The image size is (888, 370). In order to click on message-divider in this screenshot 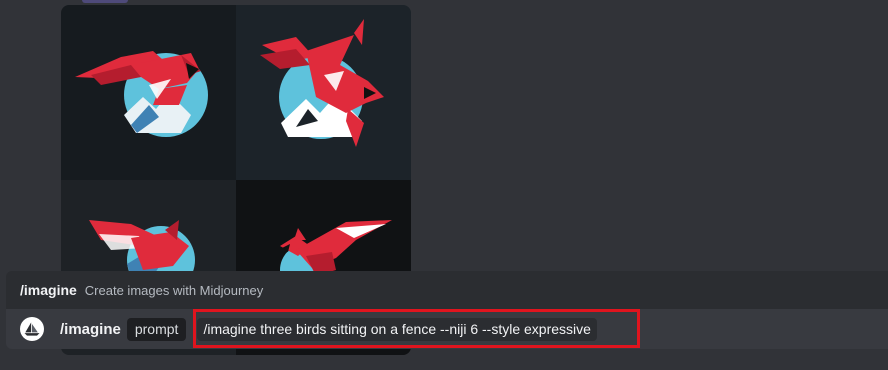, I will do `click(105, 1)`.